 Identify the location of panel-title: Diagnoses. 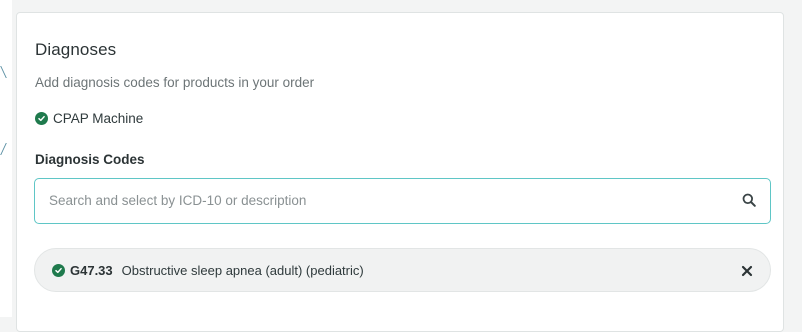
(76, 49).